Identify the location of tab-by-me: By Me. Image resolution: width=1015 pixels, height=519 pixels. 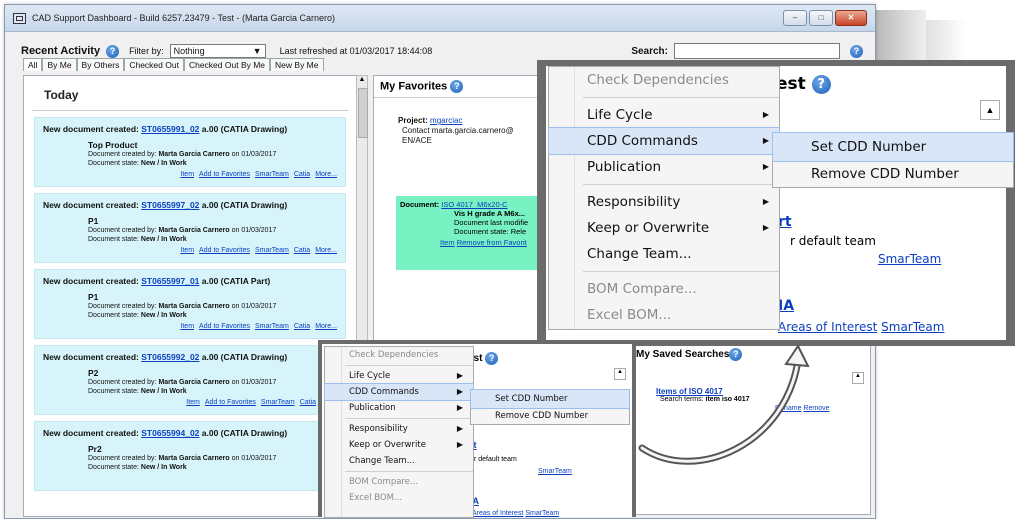
(59, 64).